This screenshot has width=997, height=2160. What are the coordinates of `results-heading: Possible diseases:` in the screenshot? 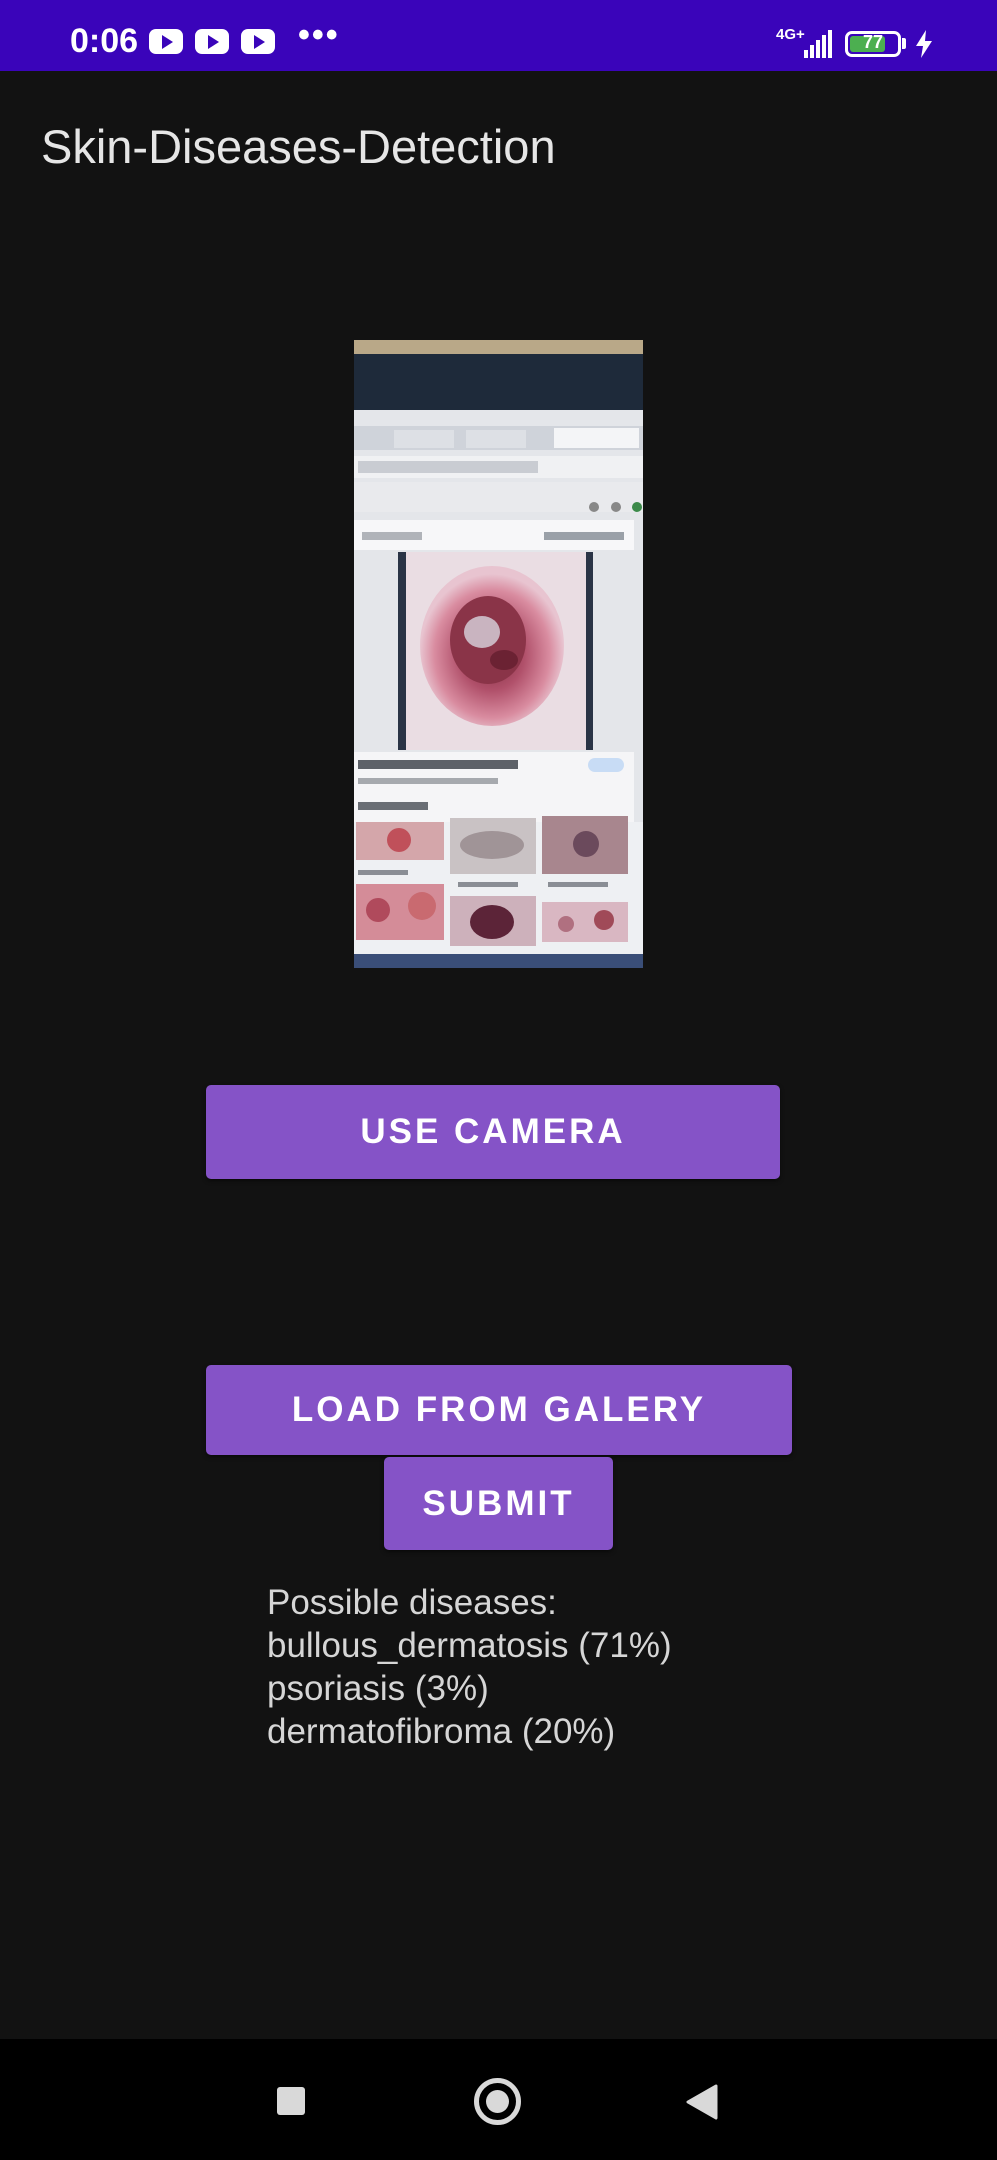 It's located at (412, 1602).